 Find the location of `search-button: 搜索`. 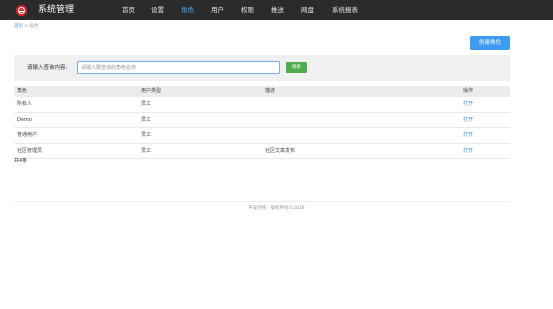

search-button: 搜索 is located at coordinates (296, 67).